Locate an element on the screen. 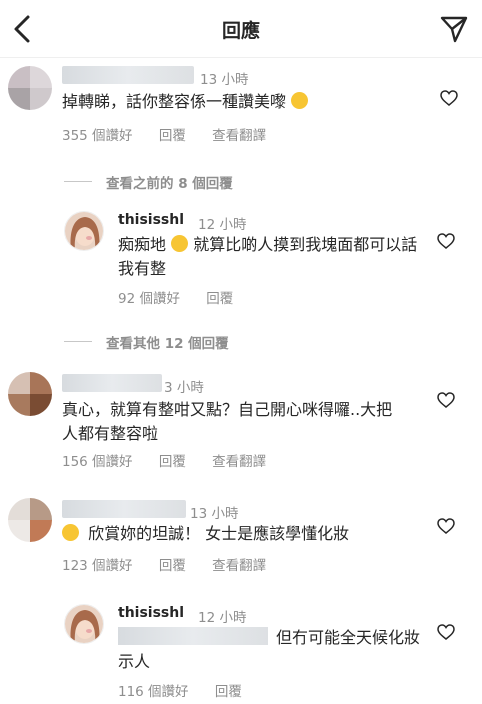 The height and width of the screenshot is (704, 482). comment-actions: 156 個讚好 回覆 查看翻譯 is located at coordinates (175, 460).